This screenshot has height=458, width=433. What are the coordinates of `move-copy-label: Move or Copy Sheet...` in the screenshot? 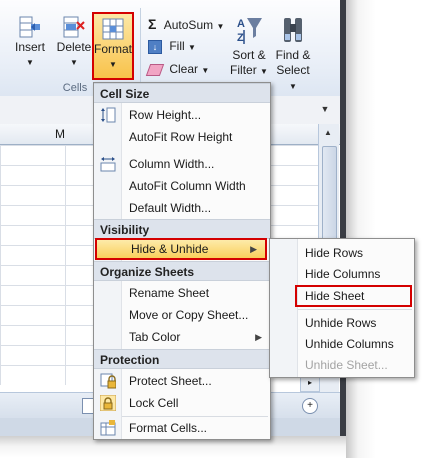 It's located at (189, 315).